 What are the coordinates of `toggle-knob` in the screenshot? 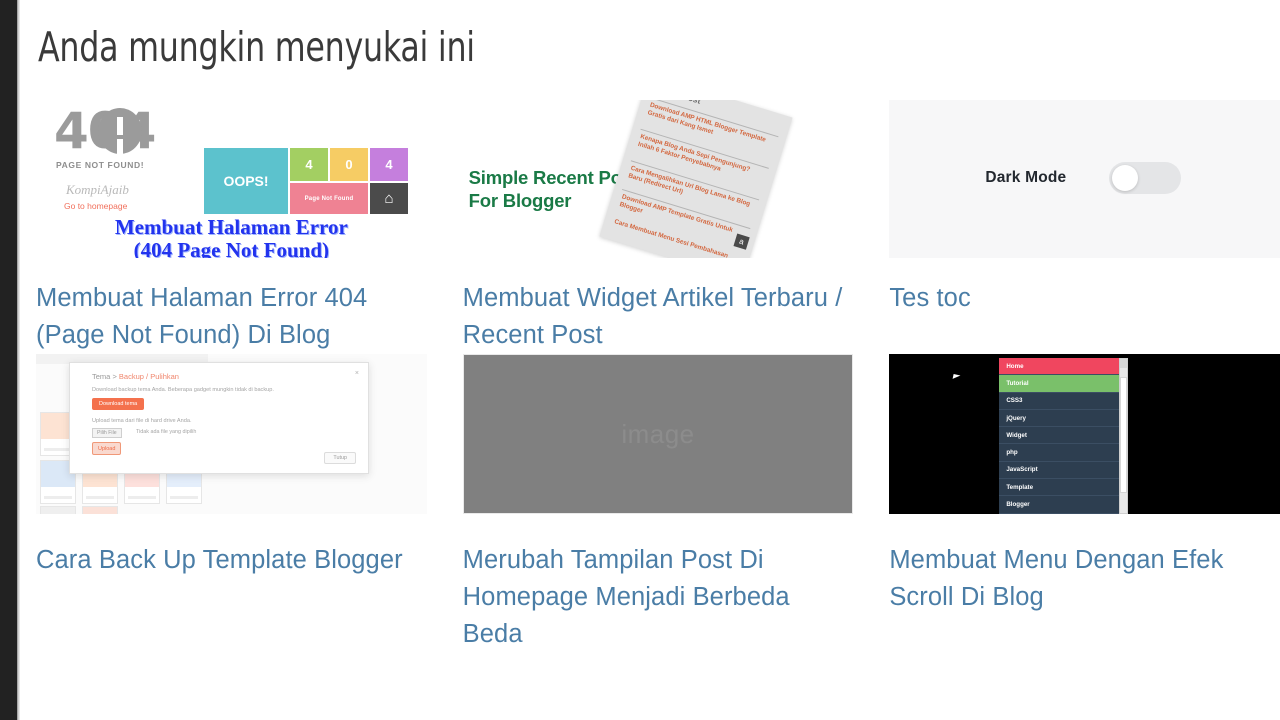 It's located at (1125, 178).